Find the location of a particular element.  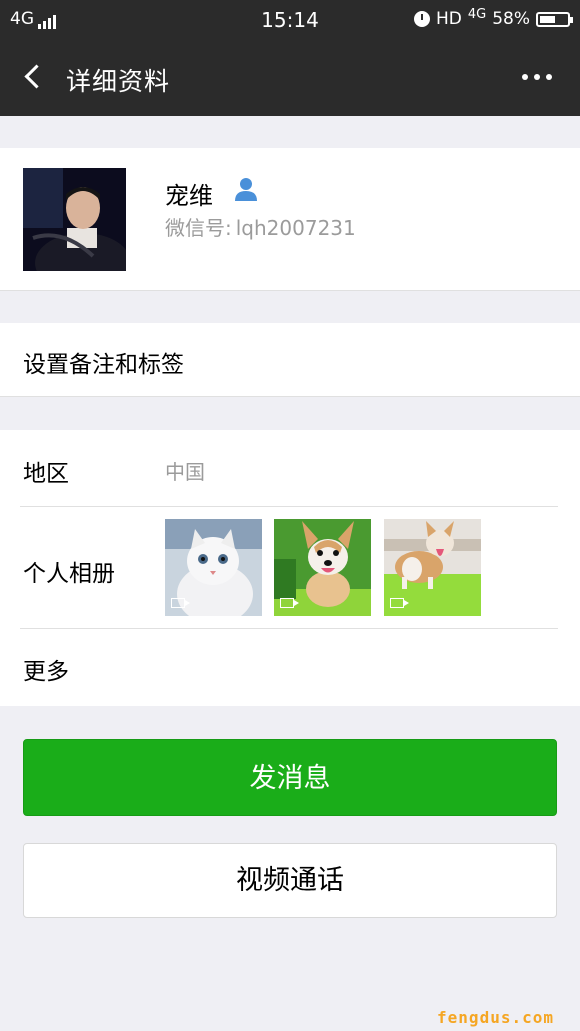

hd-label: HD is located at coordinates (448, 19).